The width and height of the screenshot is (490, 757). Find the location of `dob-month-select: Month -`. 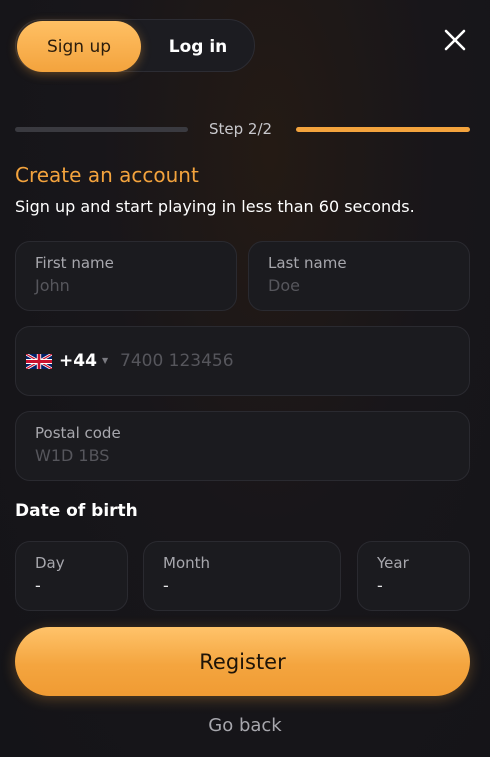

dob-month-select: Month - is located at coordinates (242, 576).